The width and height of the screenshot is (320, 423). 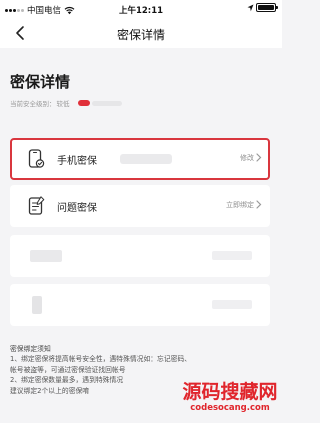 What do you see at coordinates (77, 208) in the screenshot?
I see `question-security-label: 问题密保` at bounding box center [77, 208].